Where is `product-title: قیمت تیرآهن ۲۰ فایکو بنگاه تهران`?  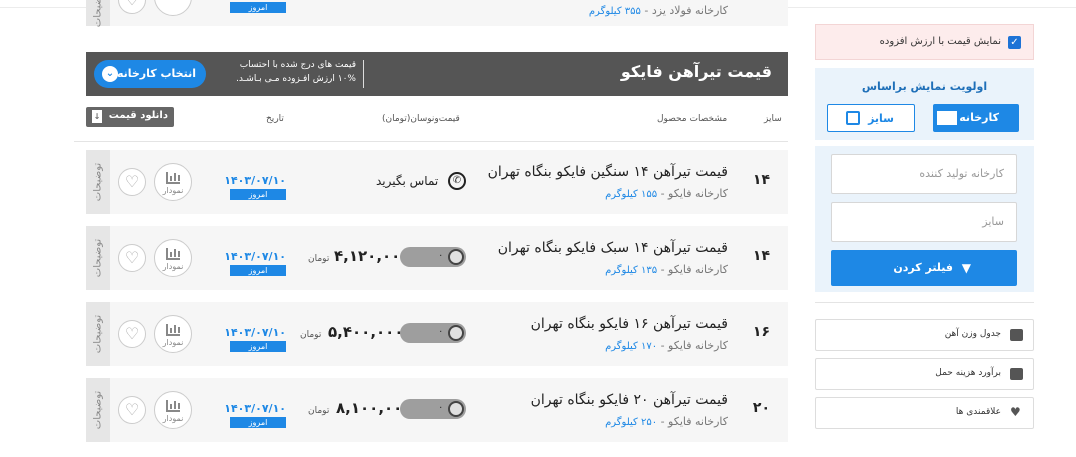
product-title: قیمت تیرآهن ۲۰ فایکو بنگاه تهران is located at coordinates (629, 400).